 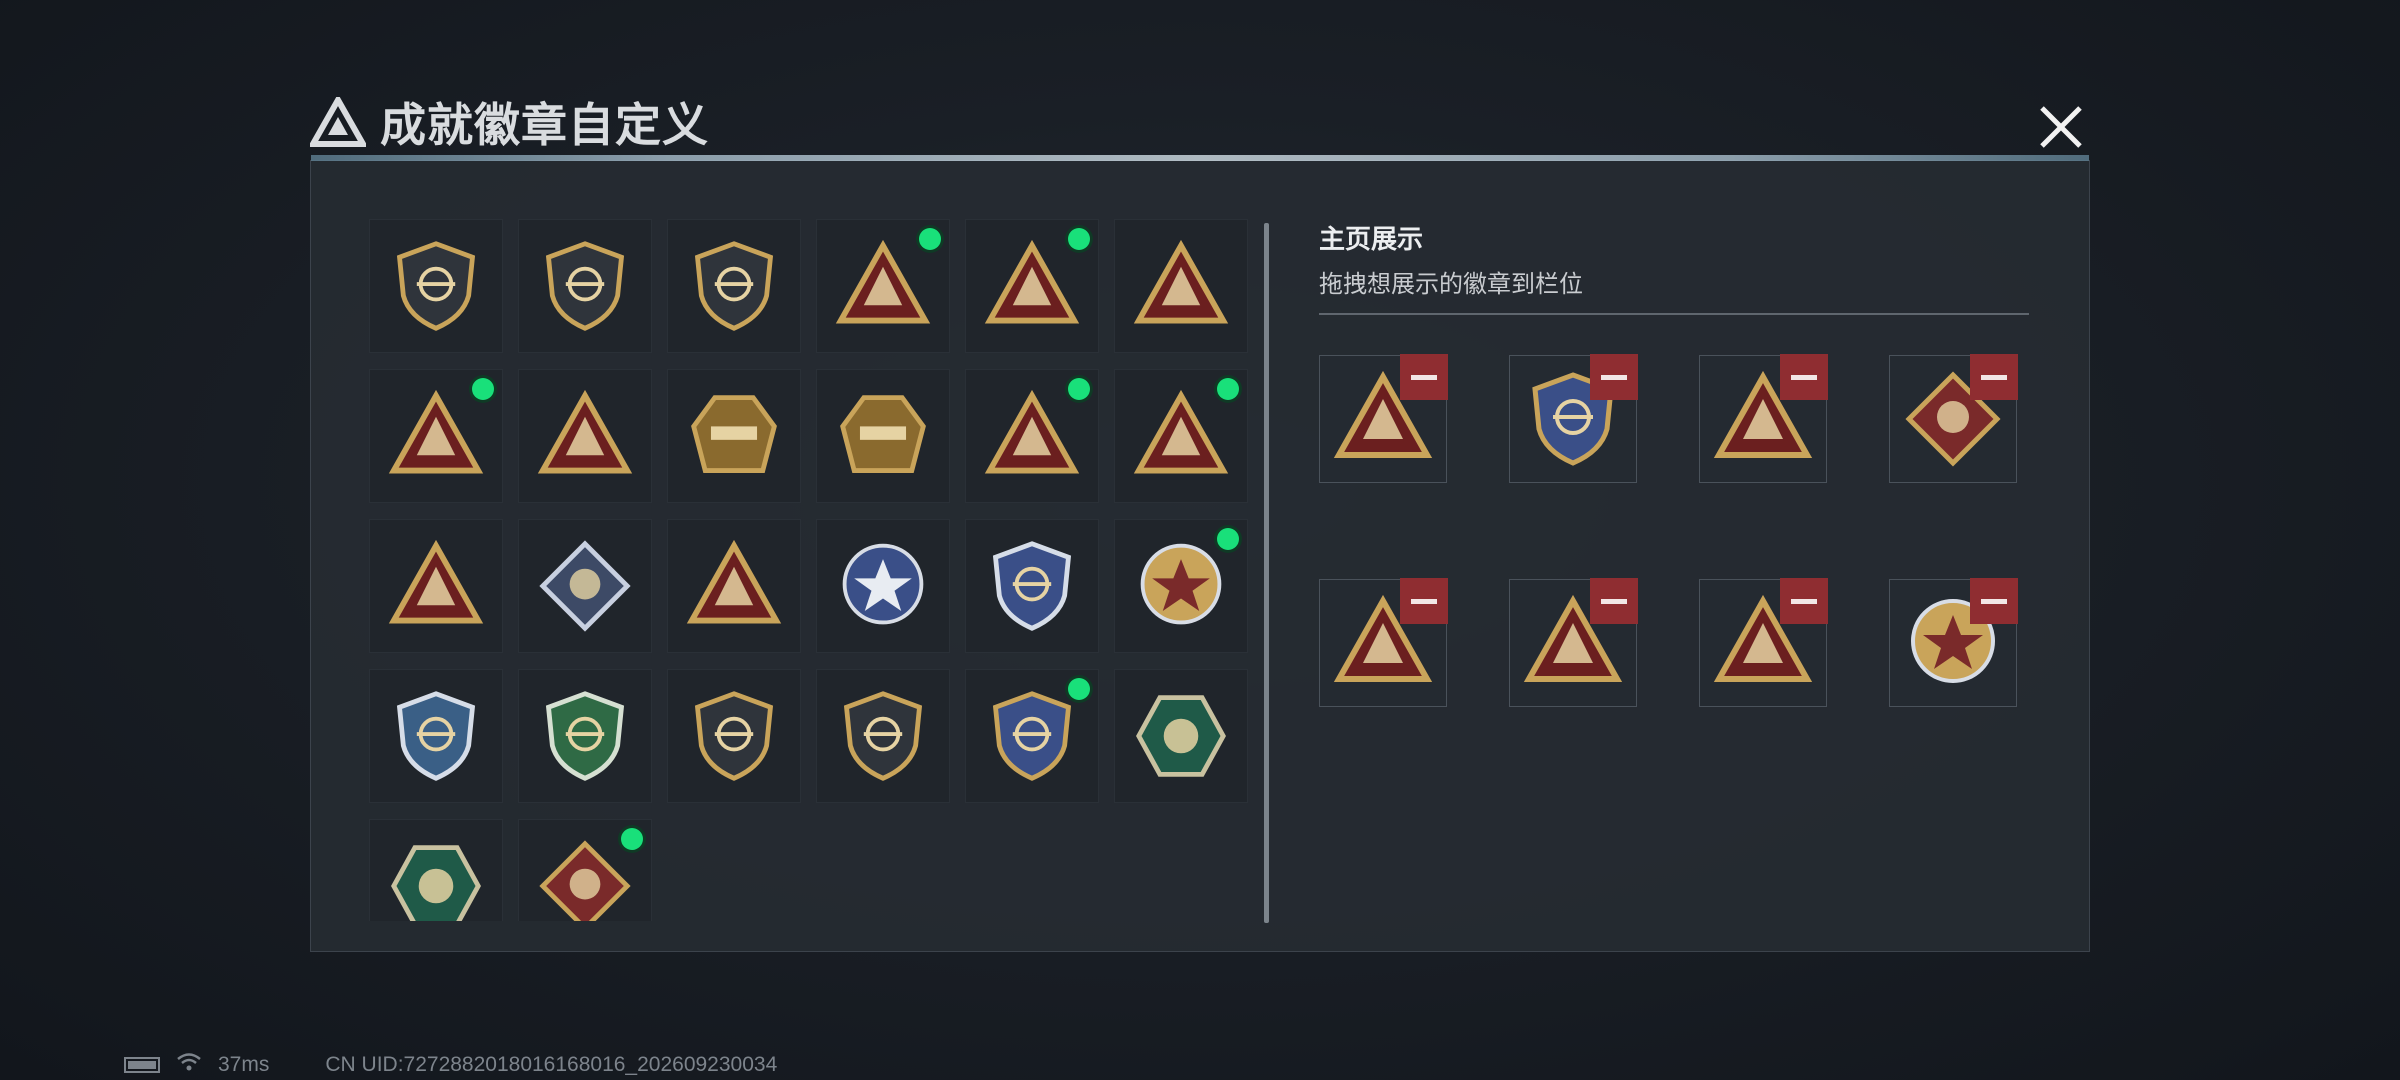 I want to click on soldiers-triangle-badge-icon, so click(x=436, y=581).